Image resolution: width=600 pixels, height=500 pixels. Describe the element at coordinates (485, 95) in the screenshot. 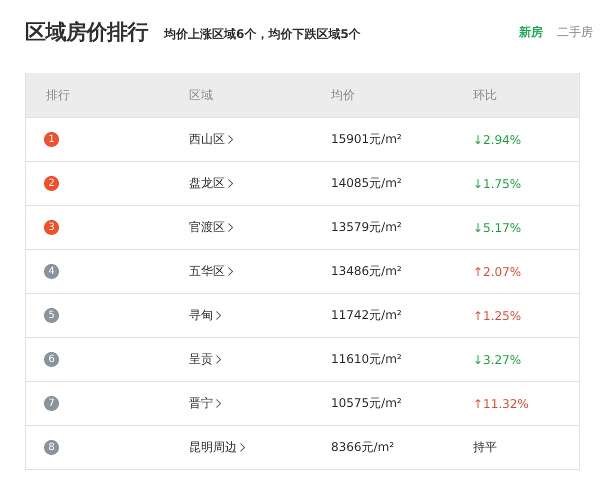

I see `column-header: 环比` at that location.